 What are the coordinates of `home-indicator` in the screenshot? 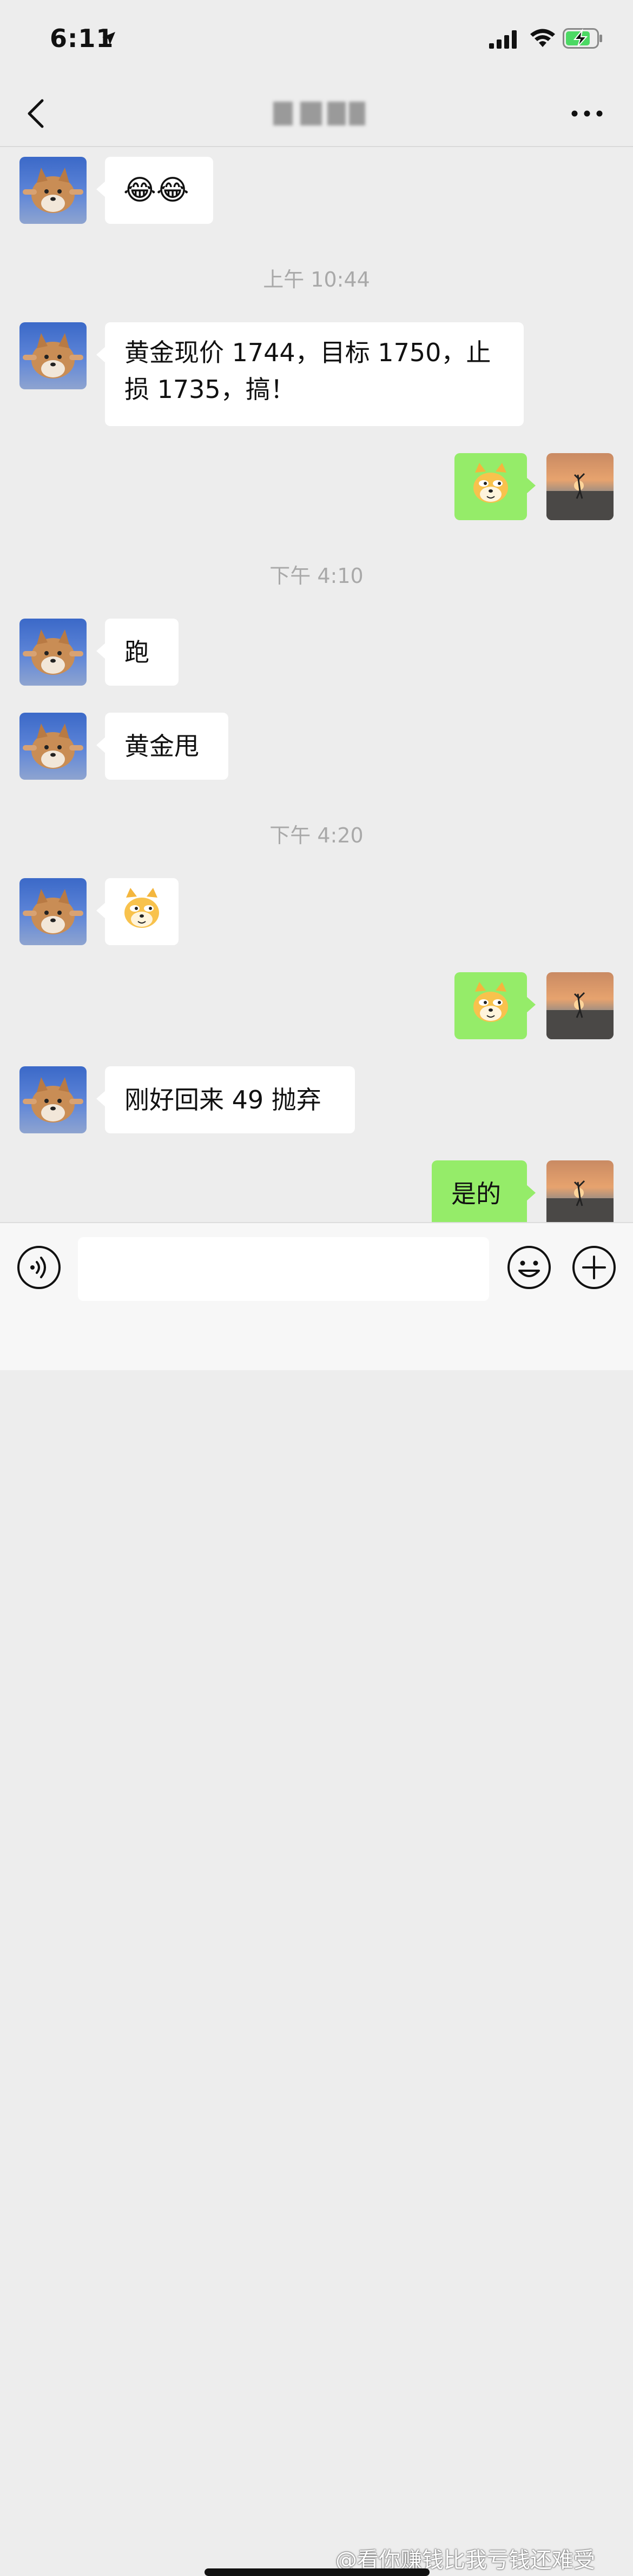 It's located at (317, 2572).